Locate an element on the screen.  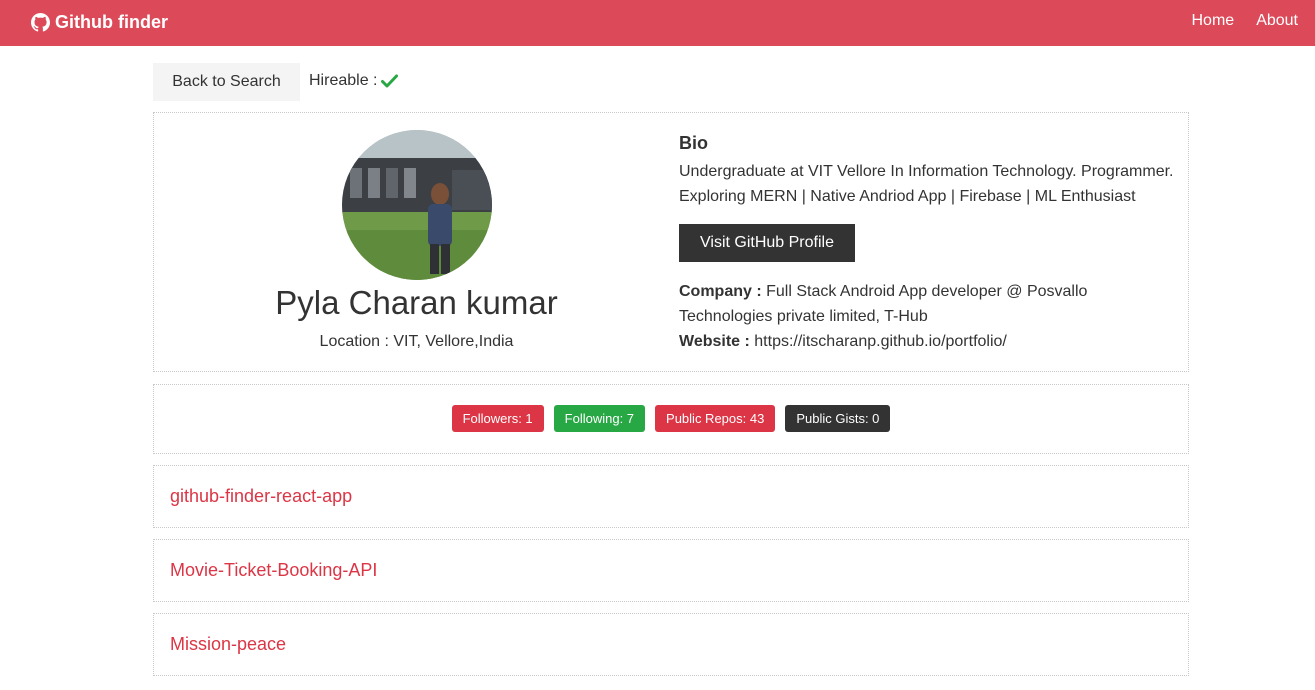
repo-link: github-finder-react-app is located at coordinates (261, 496).